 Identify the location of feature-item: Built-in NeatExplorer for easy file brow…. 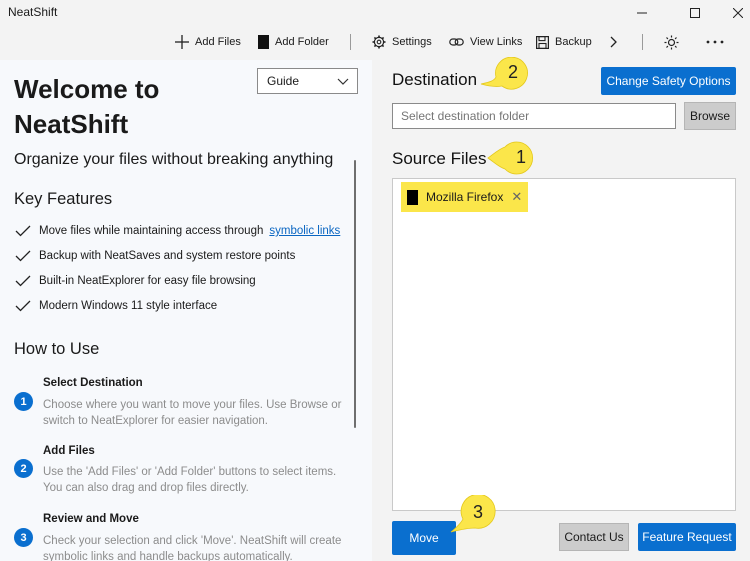
(135, 281).